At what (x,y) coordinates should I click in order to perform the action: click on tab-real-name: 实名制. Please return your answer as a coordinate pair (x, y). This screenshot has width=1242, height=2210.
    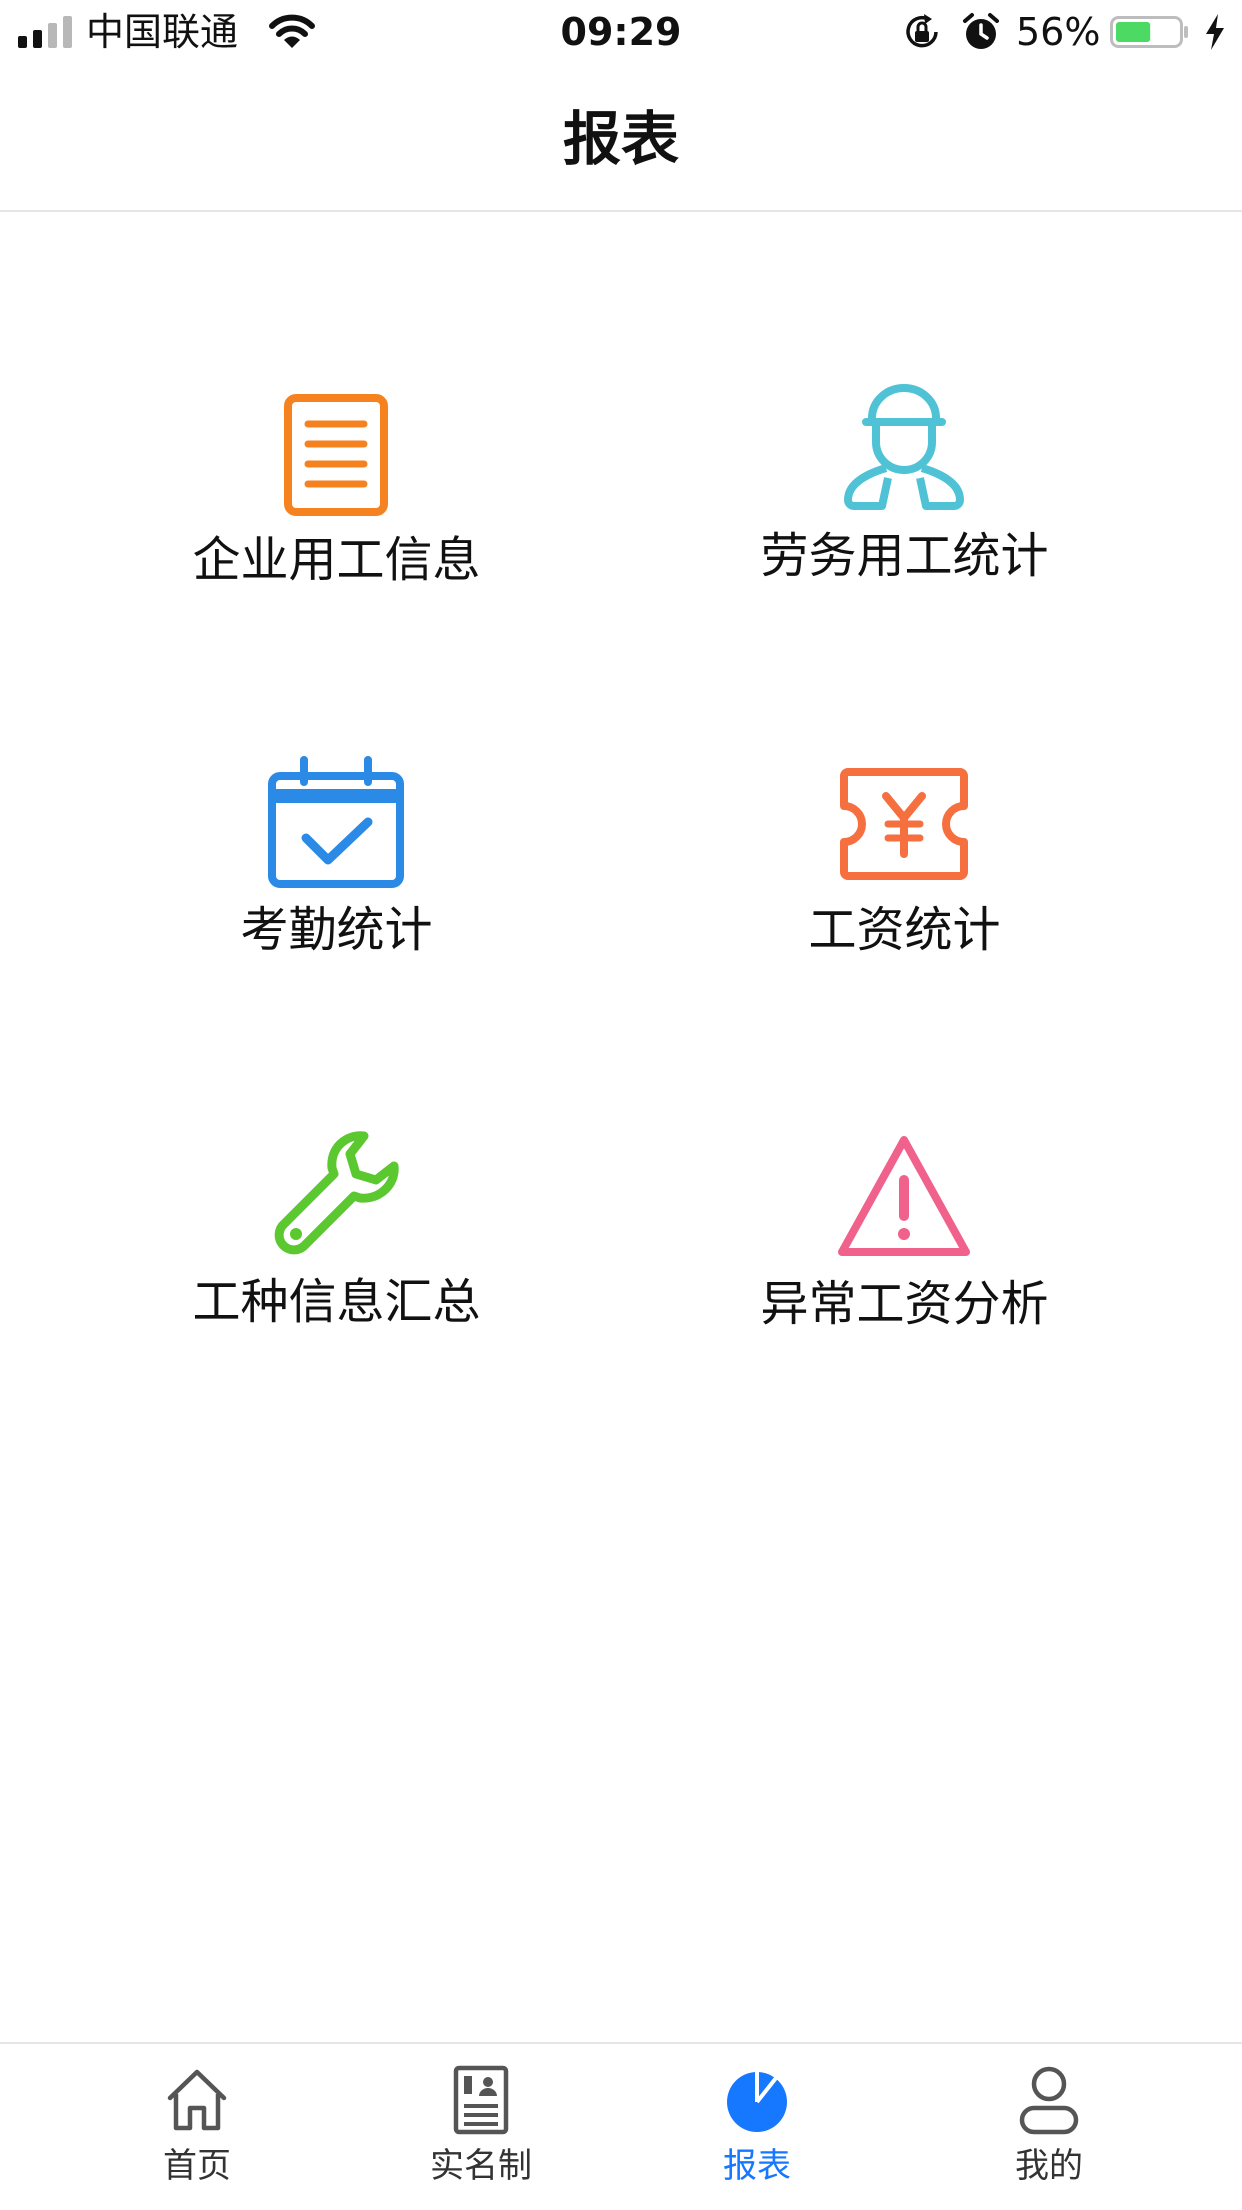
    Looking at the image, I should click on (481, 2127).